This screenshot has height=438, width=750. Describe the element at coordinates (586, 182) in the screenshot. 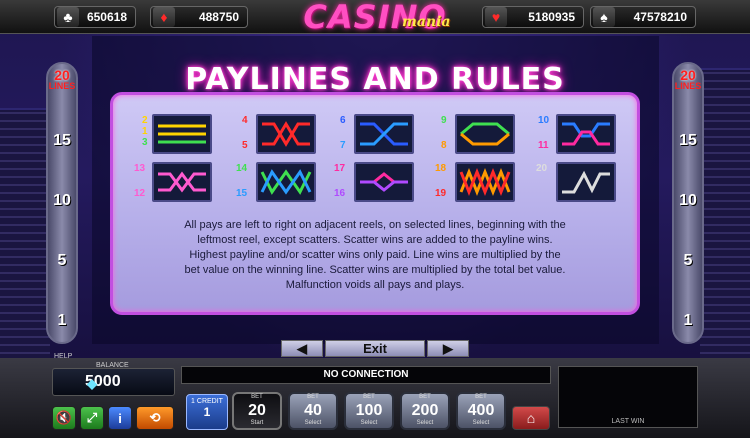

I see `payline-w-line-icon` at that location.